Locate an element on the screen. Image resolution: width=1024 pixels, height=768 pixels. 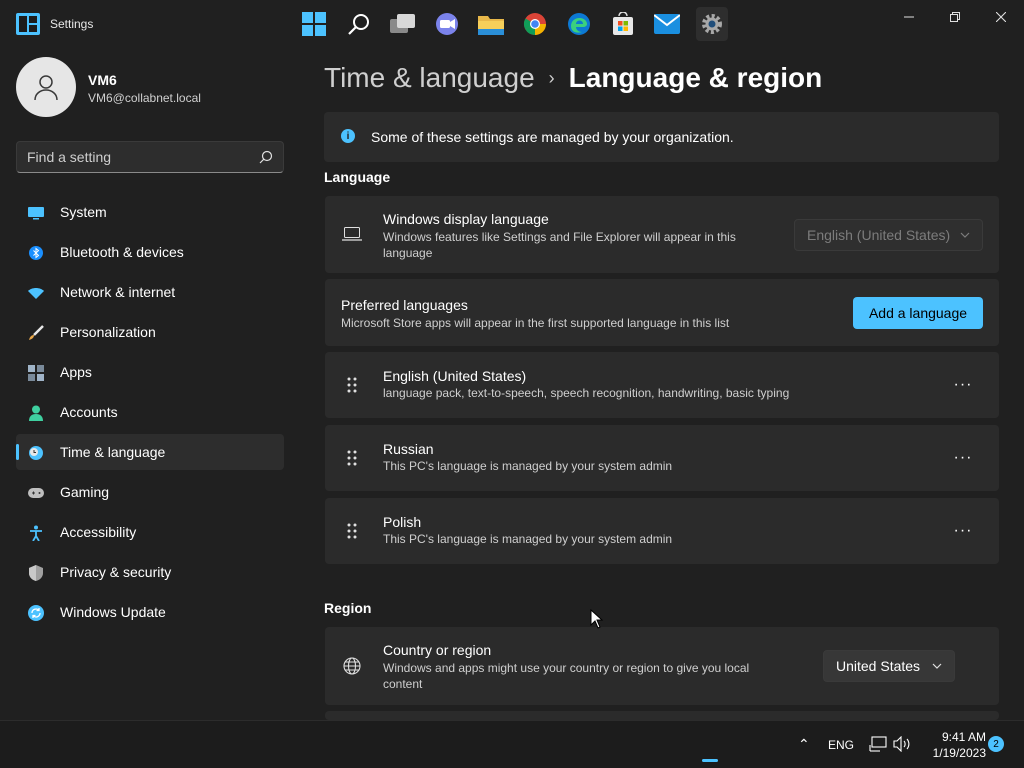
teams-chat-icon is located at coordinates (447, 24).